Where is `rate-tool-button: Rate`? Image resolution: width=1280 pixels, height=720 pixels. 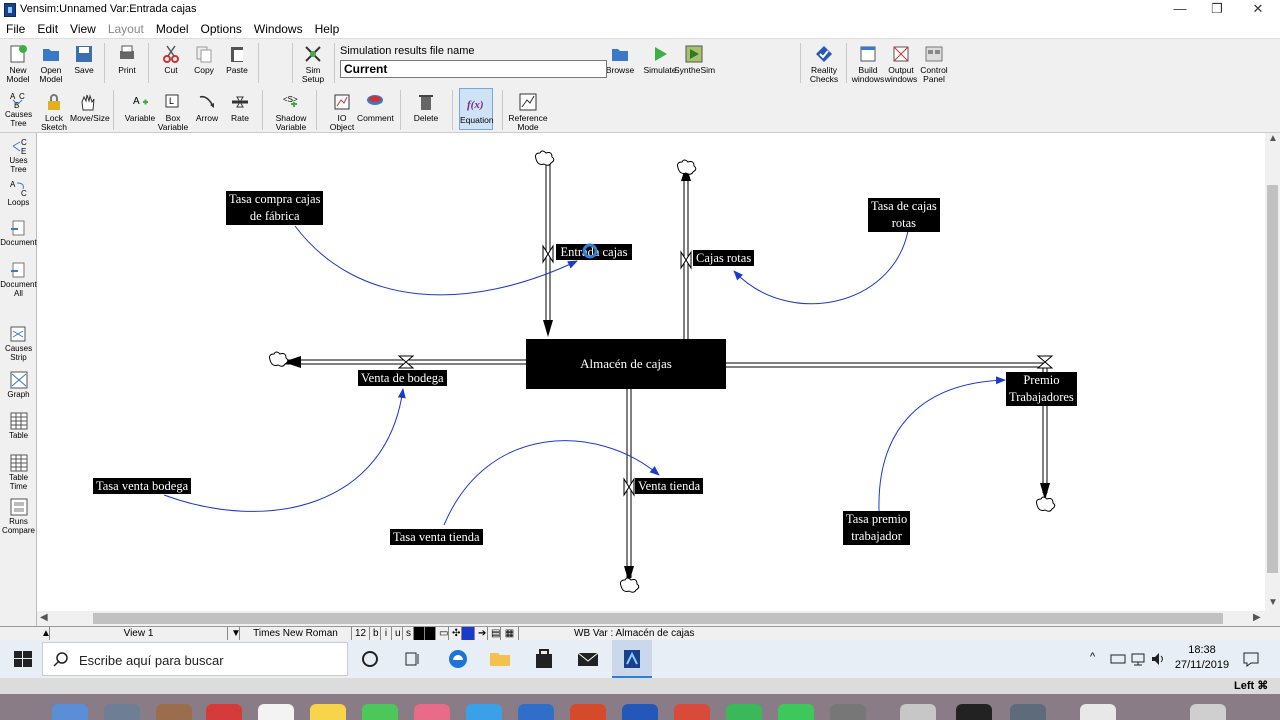 rate-tool-button: Rate is located at coordinates (240, 110).